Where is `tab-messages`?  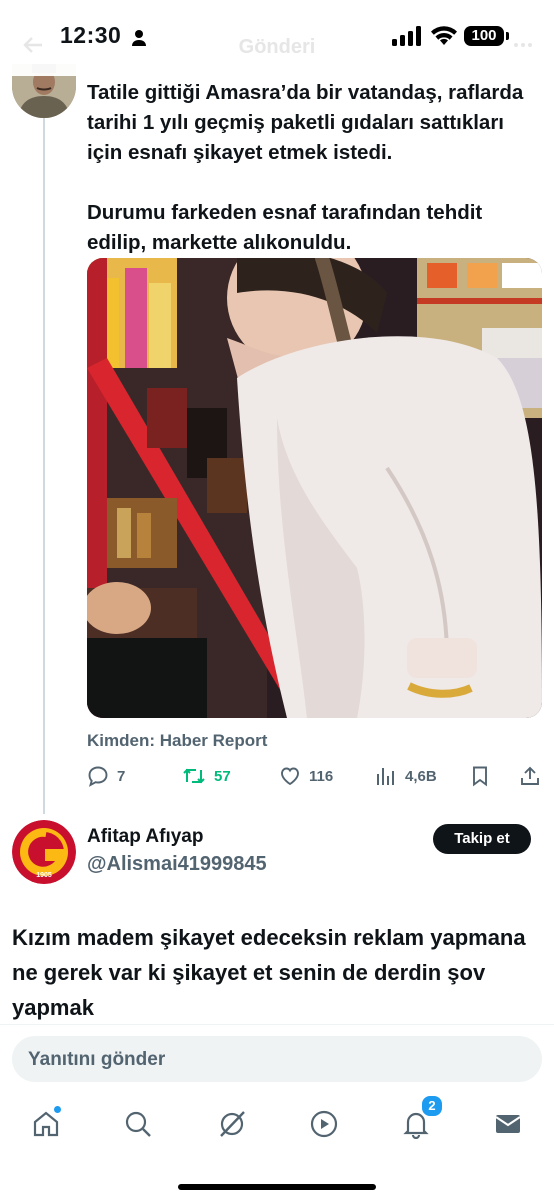
tab-messages is located at coordinates (508, 1124).